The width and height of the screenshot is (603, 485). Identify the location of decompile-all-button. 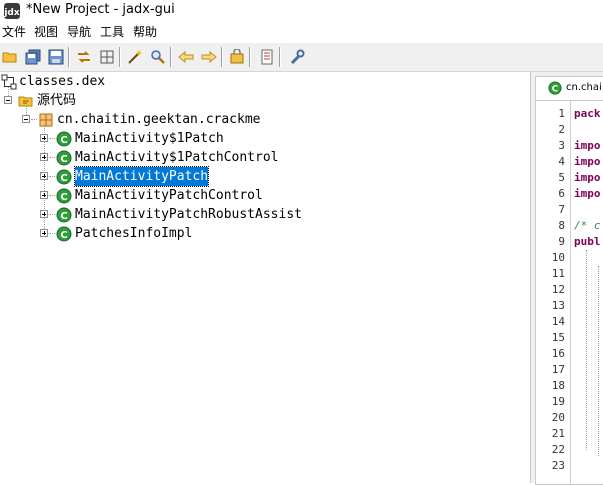
(135, 57).